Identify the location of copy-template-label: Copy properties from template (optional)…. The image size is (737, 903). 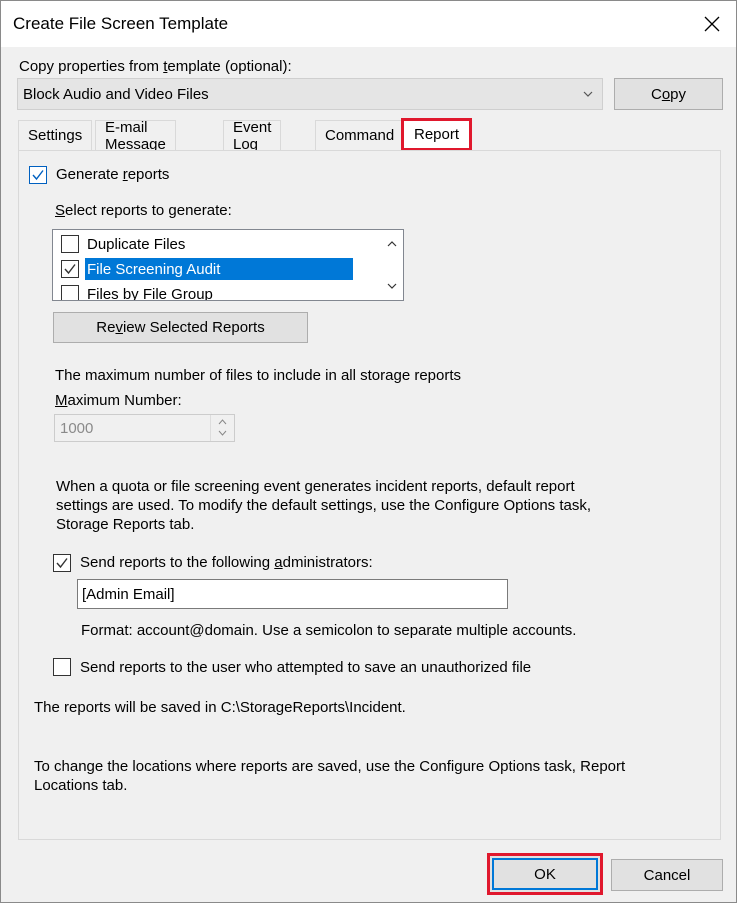
(155, 66).